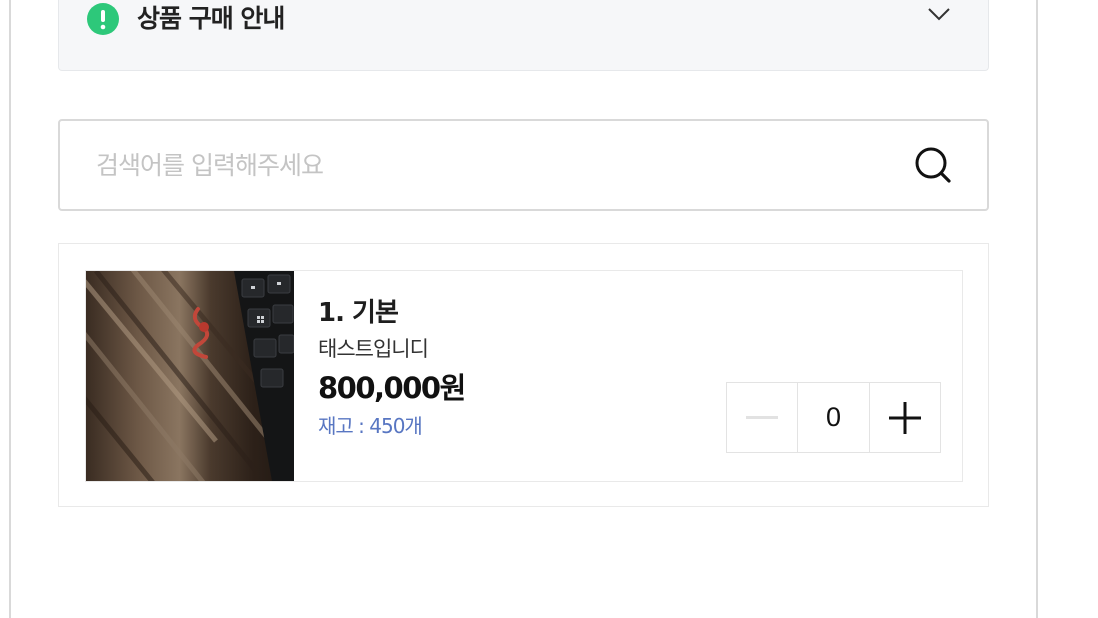 This screenshot has height=618, width=1098. I want to click on increment-button, so click(904, 417).